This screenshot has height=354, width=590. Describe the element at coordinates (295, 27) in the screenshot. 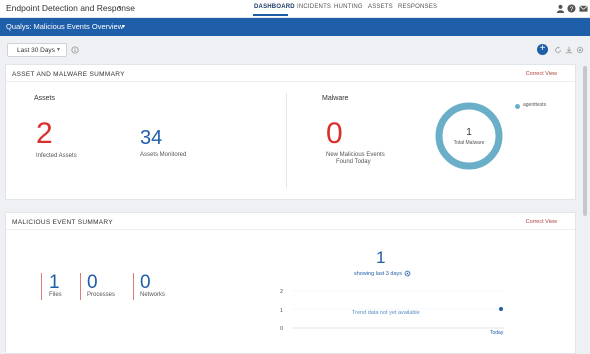

I see `dashboard-bar: Qualys: Malicious Events Overview ▾` at that location.